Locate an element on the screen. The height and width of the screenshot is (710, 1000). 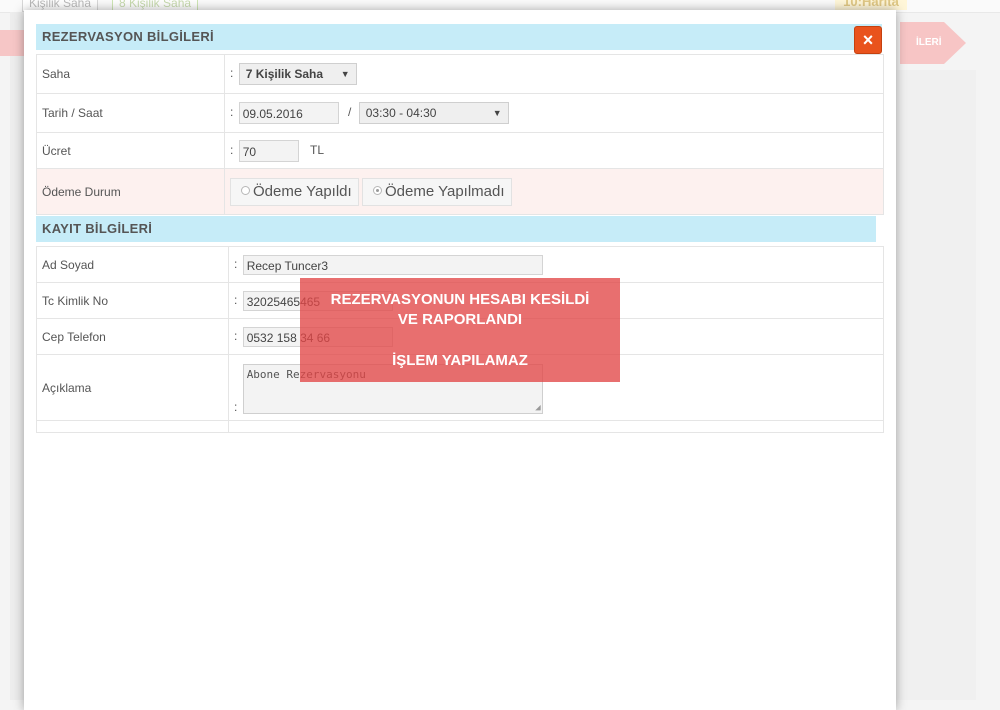
price-label: Ücret is located at coordinates (130, 150).